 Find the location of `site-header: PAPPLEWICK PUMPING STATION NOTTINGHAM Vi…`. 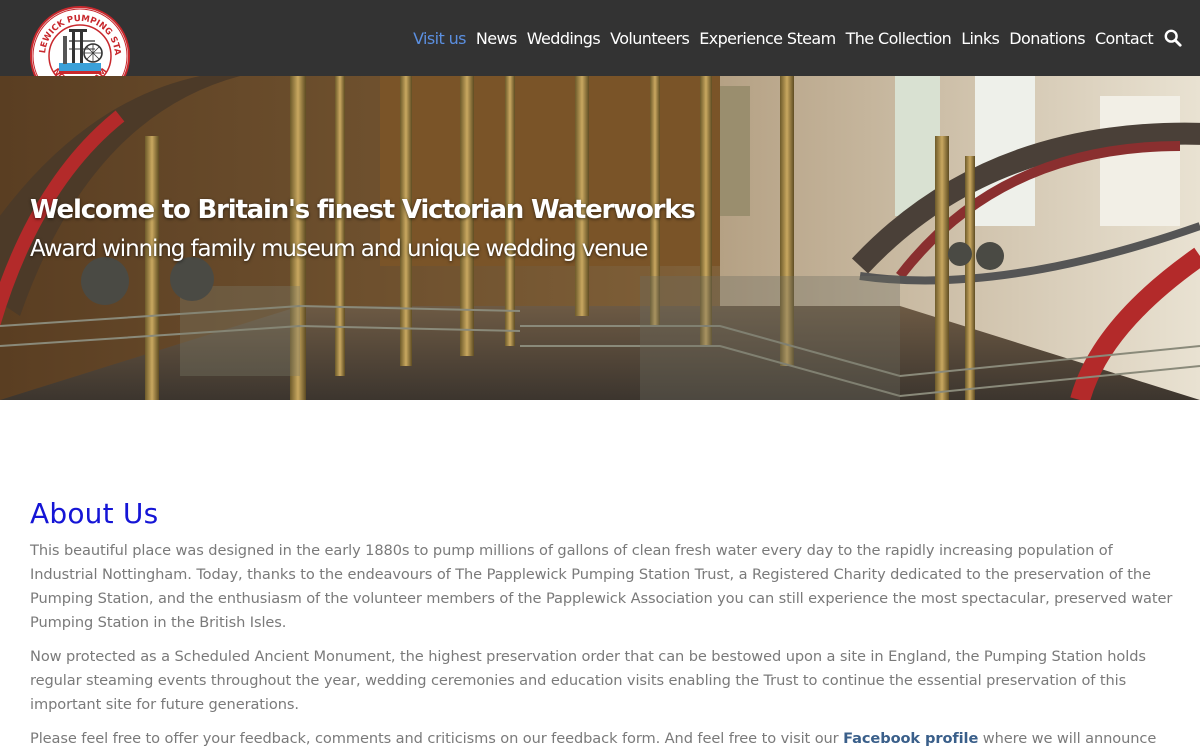

site-header: PAPPLEWICK PUMPING STATION NOTTINGHAM Vi… is located at coordinates (600, 53).